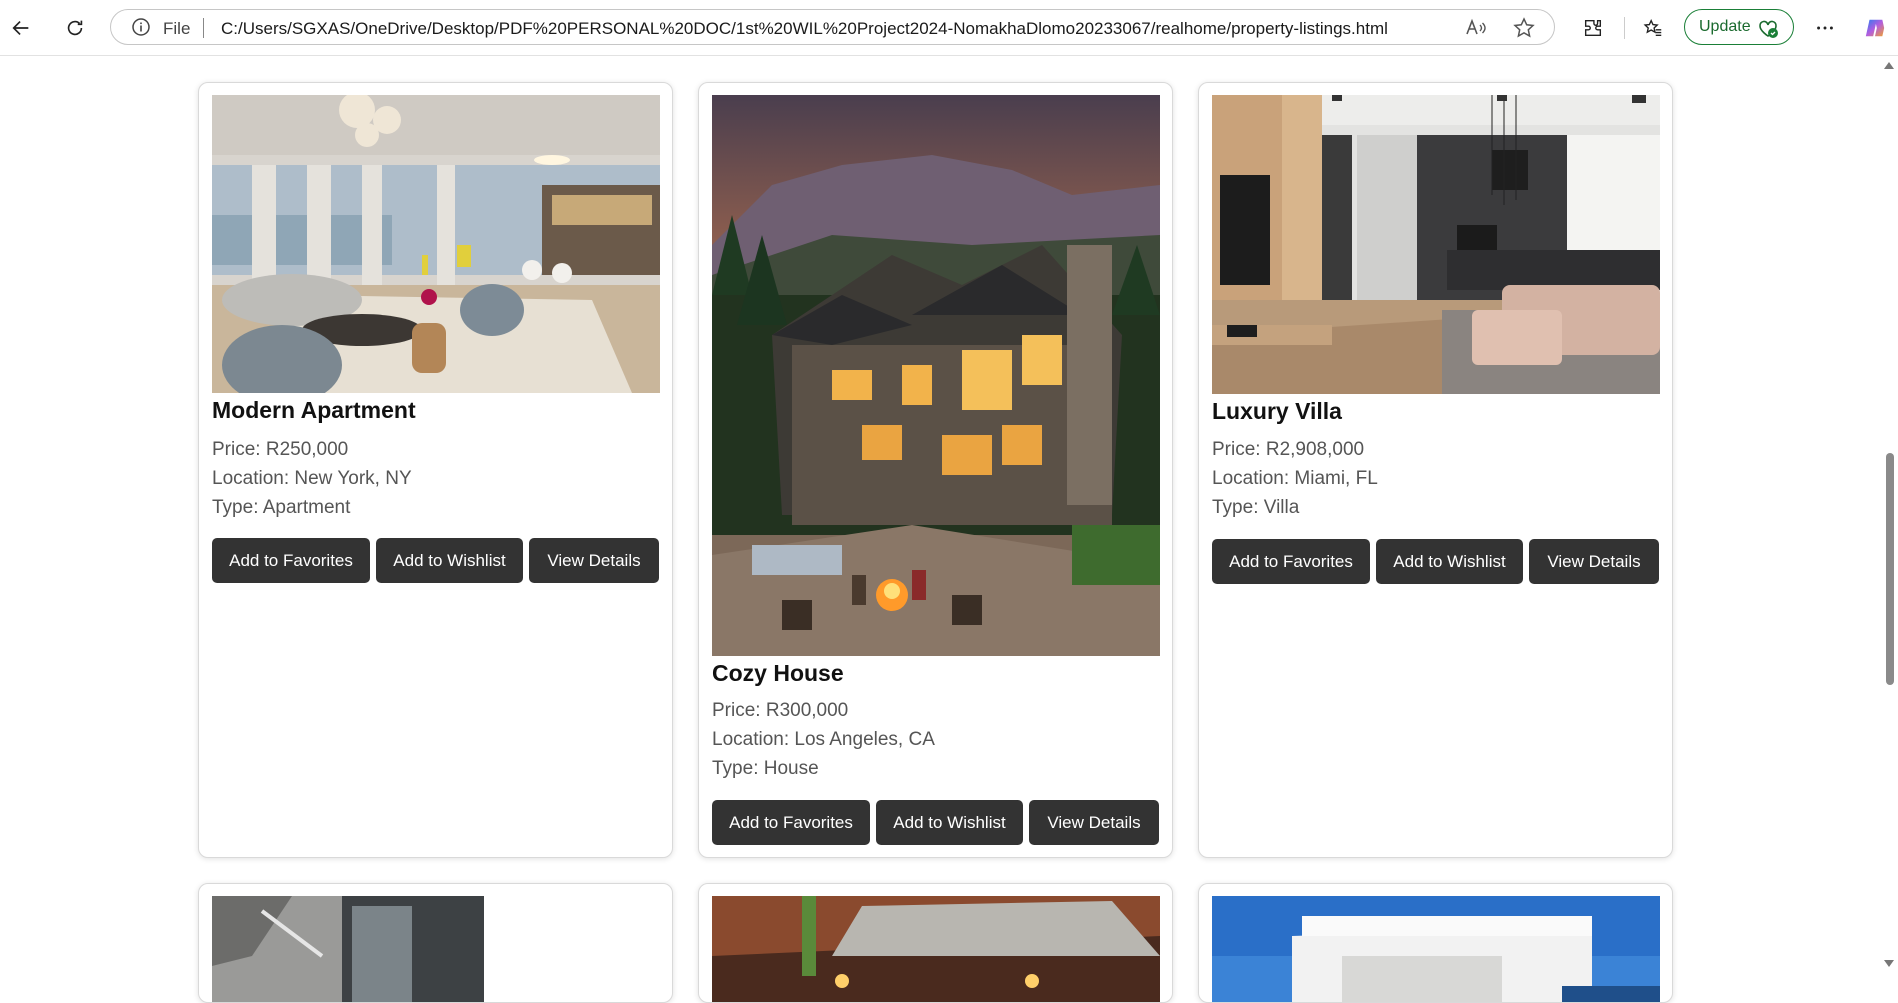 The height and width of the screenshot is (1003, 1898). What do you see at coordinates (1889, 963) in the screenshot?
I see `scroll-down-icon` at bounding box center [1889, 963].